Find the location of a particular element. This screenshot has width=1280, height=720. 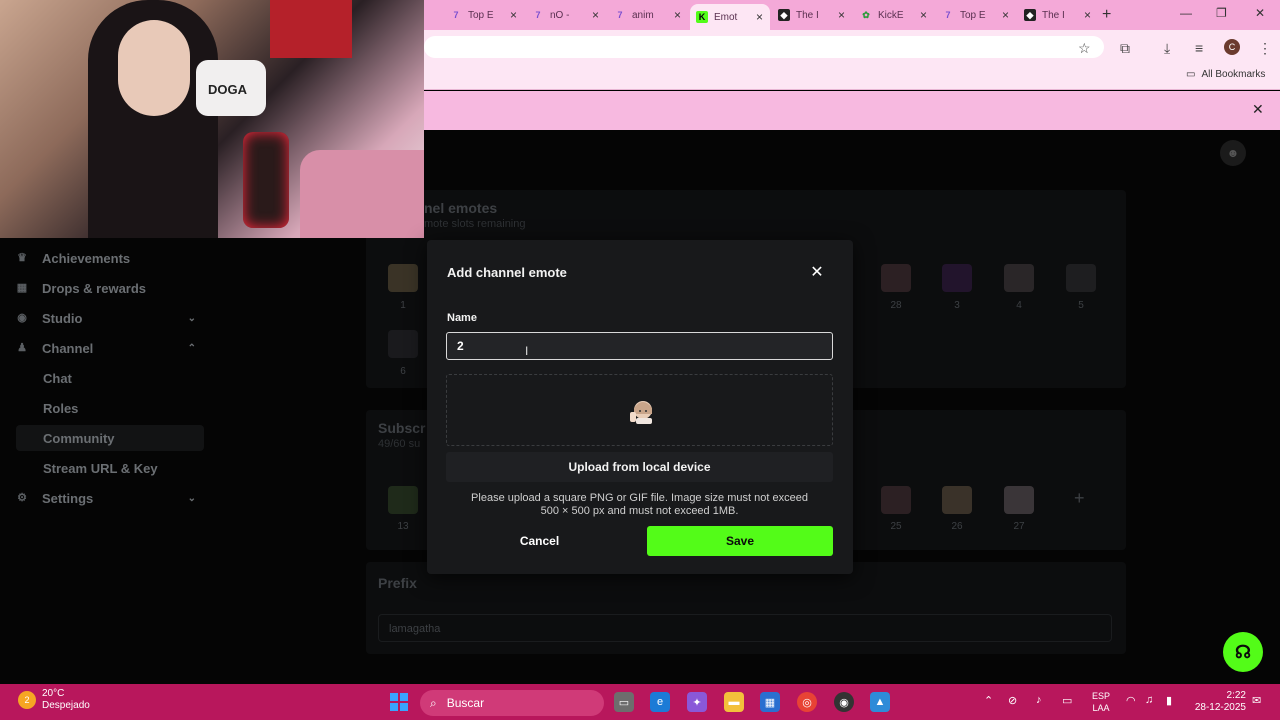

sidebar-item-drops: ▦ Drops & rewards is located at coordinates (110, 288).